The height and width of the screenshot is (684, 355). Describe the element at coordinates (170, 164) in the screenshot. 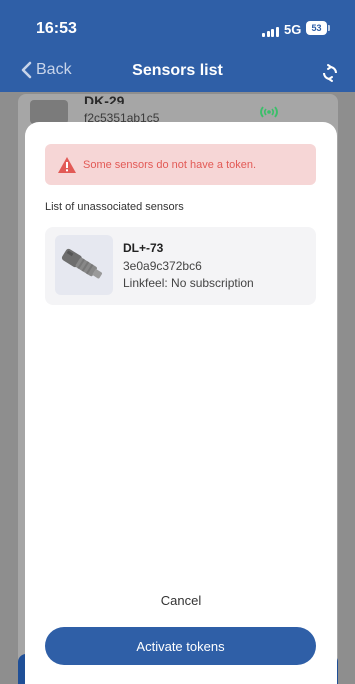

I see `alert-text: Some sensors do not have a token.` at that location.